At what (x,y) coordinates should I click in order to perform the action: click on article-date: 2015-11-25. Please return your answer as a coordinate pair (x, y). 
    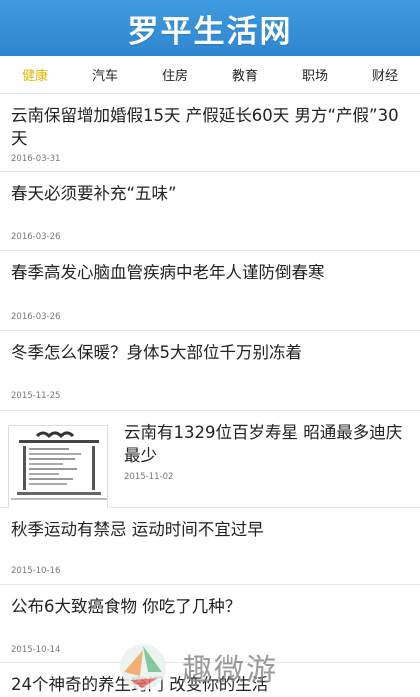
    Looking at the image, I should click on (36, 396).